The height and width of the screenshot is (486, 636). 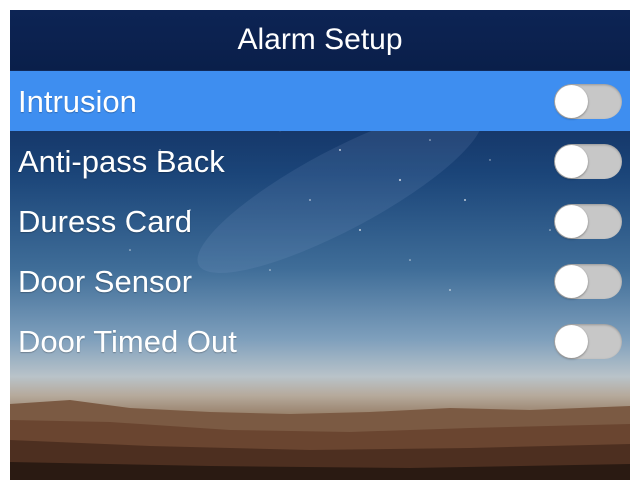 What do you see at coordinates (320, 101) in the screenshot?
I see `menu-item-intrusion: Intrusion` at bounding box center [320, 101].